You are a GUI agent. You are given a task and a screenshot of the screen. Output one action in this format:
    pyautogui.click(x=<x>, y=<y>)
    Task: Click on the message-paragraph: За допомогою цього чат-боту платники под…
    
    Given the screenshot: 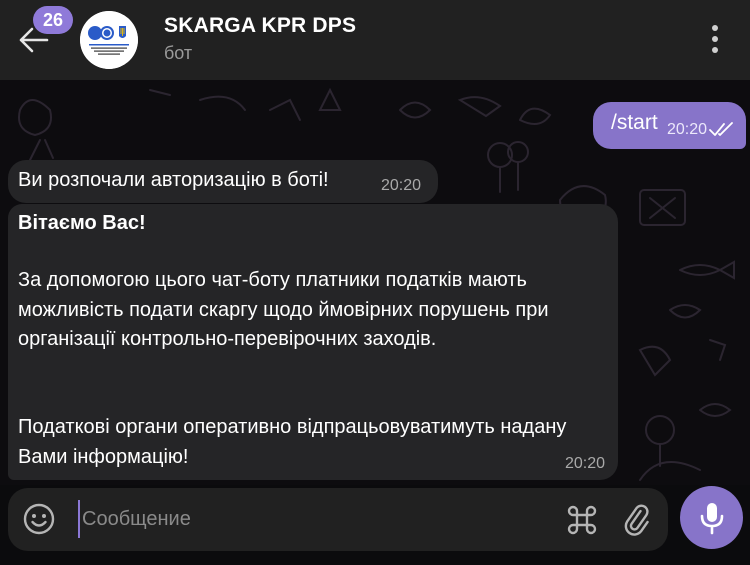 What is the action you would take?
    pyautogui.click(x=283, y=309)
    